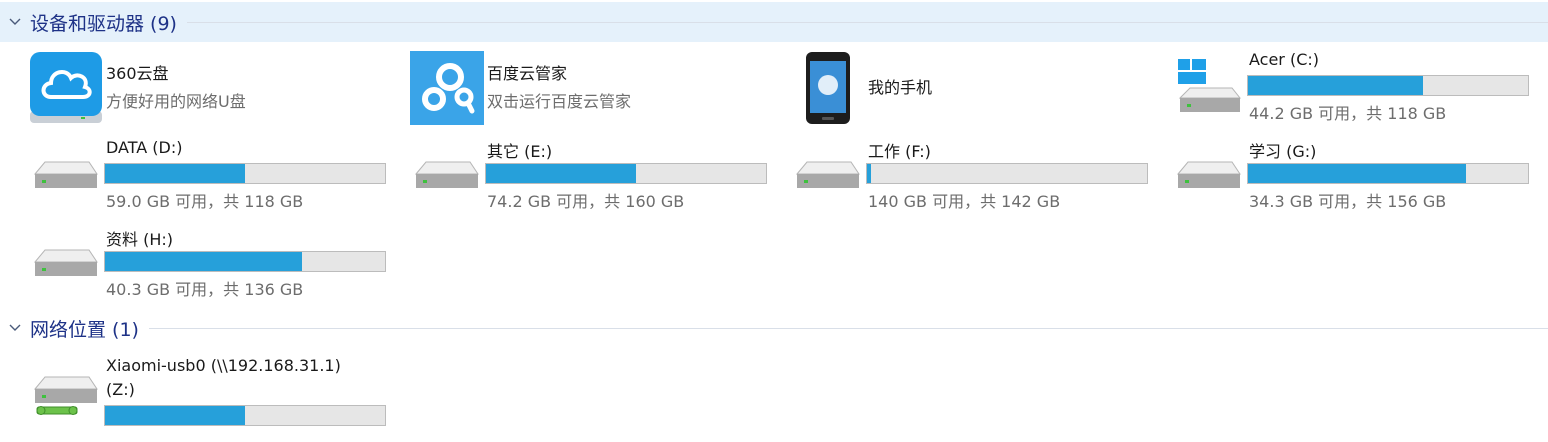 This screenshot has height=442, width=1548. I want to click on devices-group-title: 设备和驱动器 (9), so click(103, 23).